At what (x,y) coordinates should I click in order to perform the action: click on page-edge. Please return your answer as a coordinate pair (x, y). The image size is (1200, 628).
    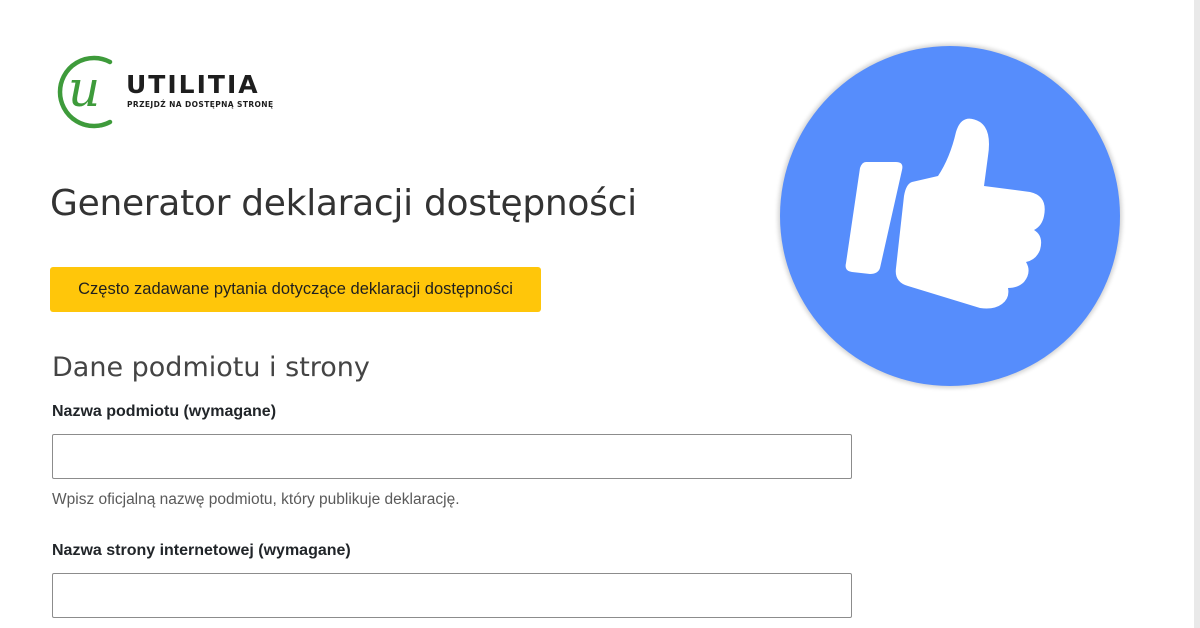
    Looking at the image, I should click on (1197, 314).